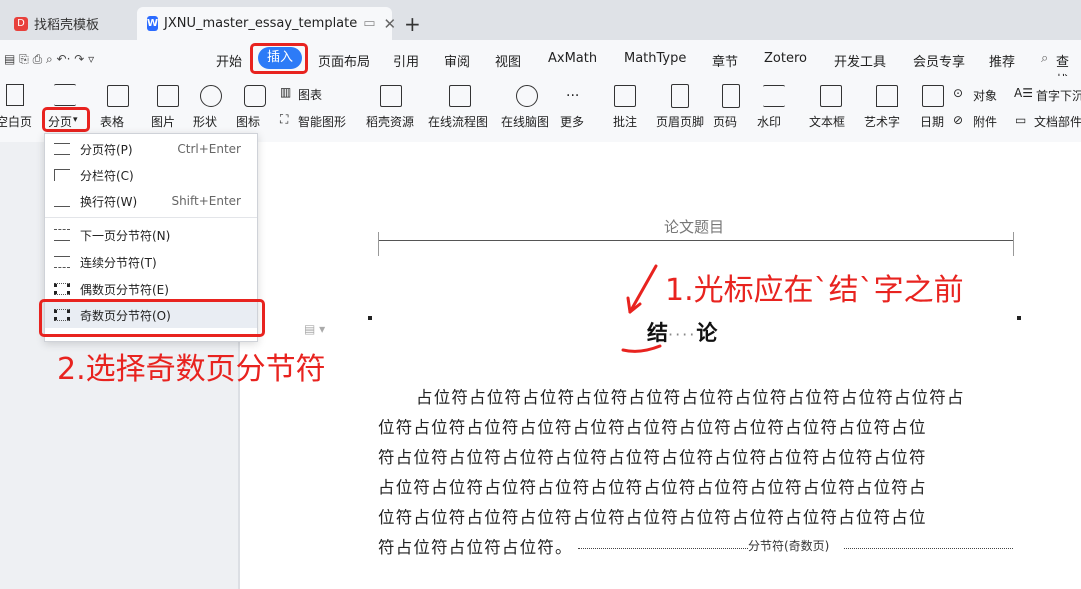 The height and width of the screenshot is (589, 1081). Describe the element at coordinates (151, 149) in the screenshot. I see `menu-item-page-break: 分页符(P) Ctrl+Enter` at that location.